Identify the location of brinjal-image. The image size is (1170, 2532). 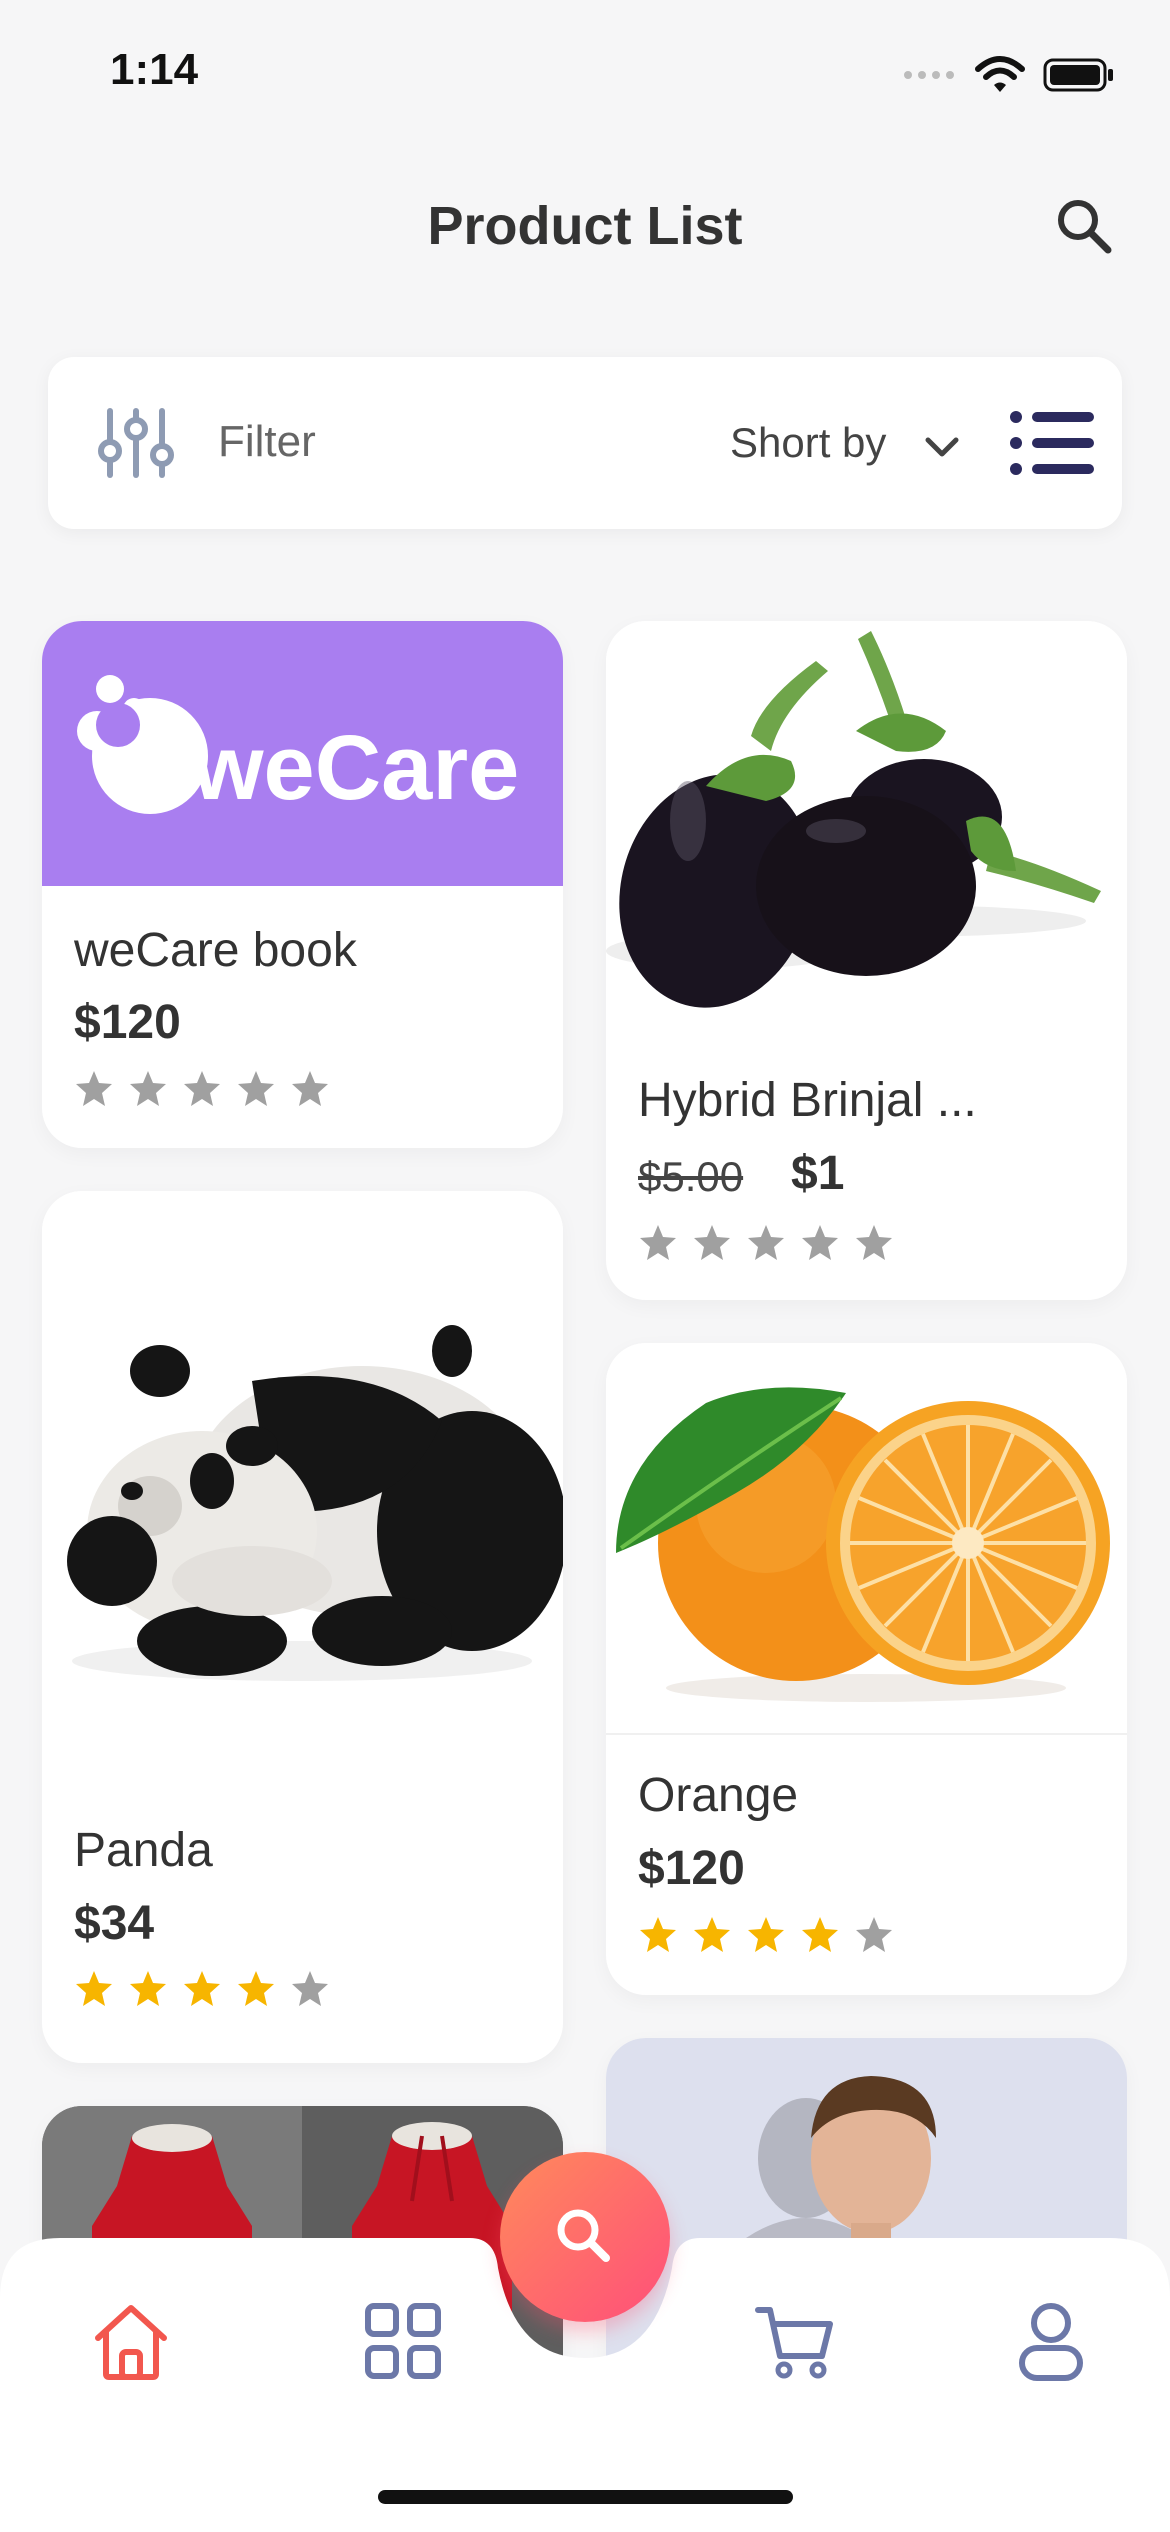
(853, 819).